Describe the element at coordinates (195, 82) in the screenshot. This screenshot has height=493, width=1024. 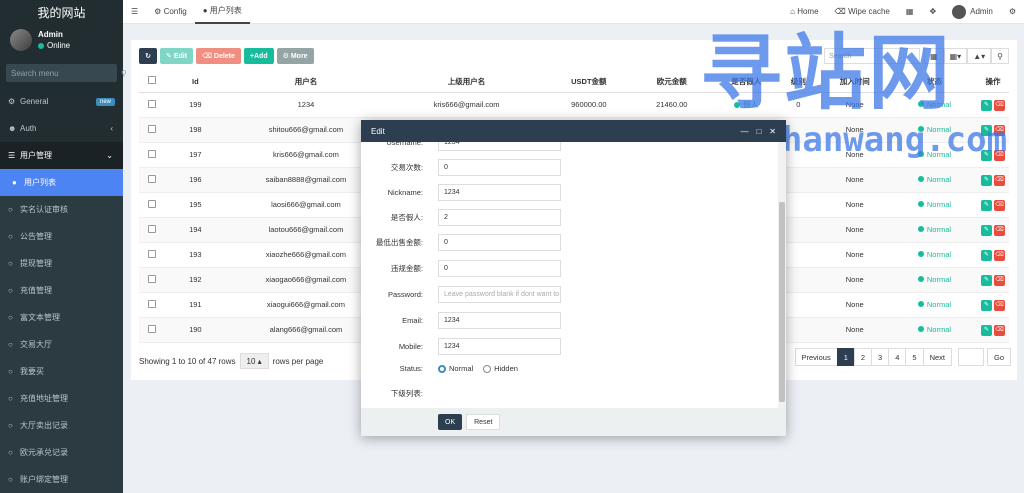
I see `col-id: Id` at that location.